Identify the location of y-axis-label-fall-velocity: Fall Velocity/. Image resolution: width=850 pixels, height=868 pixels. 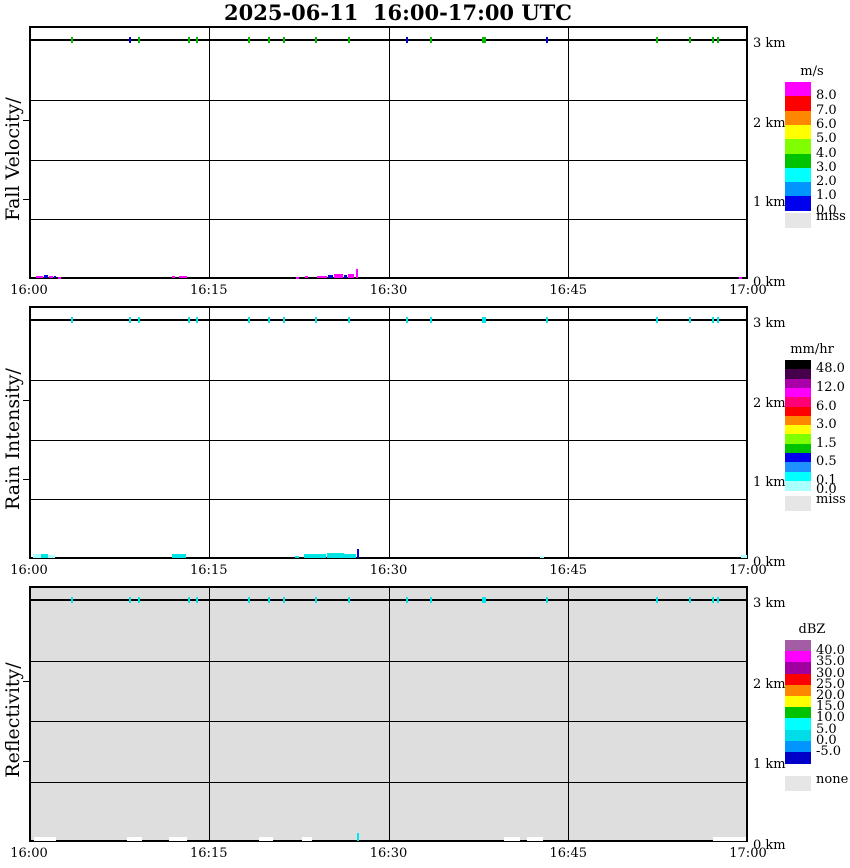
(13, 158).